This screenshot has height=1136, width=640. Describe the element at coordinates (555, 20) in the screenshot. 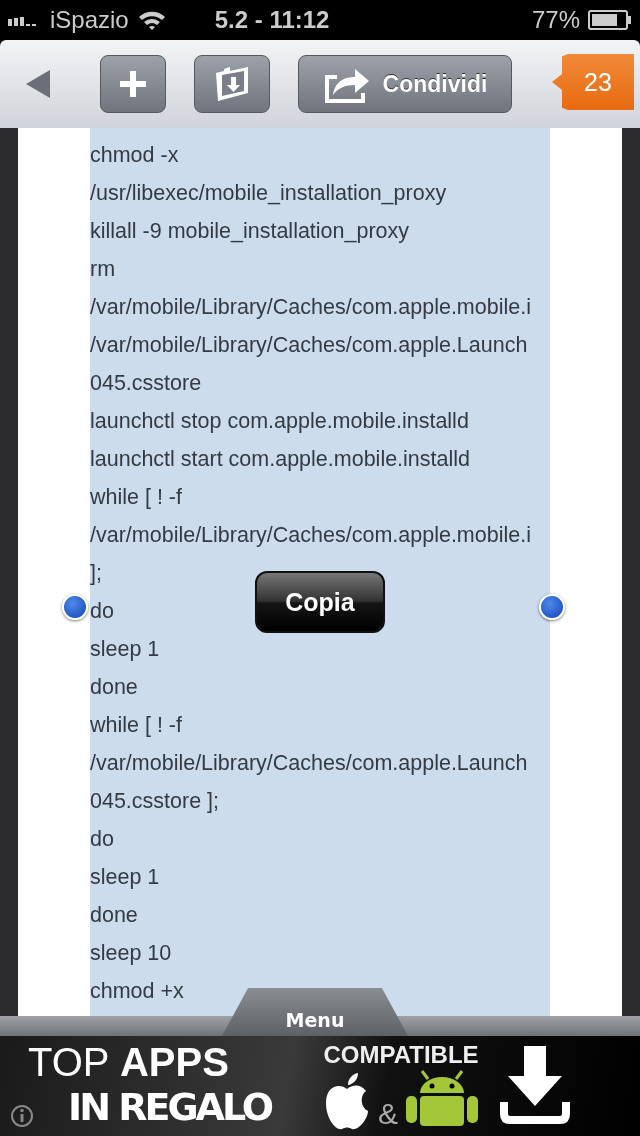

I see `battery-percent: 77%` at that location.